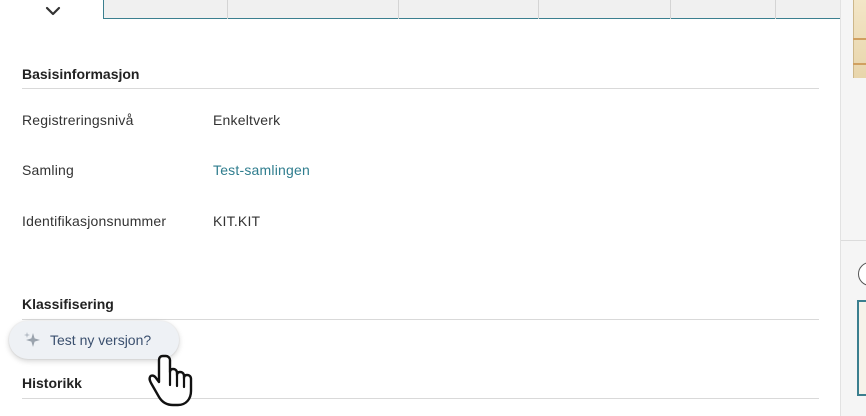  What do you see at coordinates (81, 74) in the screenshot?
I see `section-title-basic-info: Basisinformasjon` at bounding box center [81, 74].